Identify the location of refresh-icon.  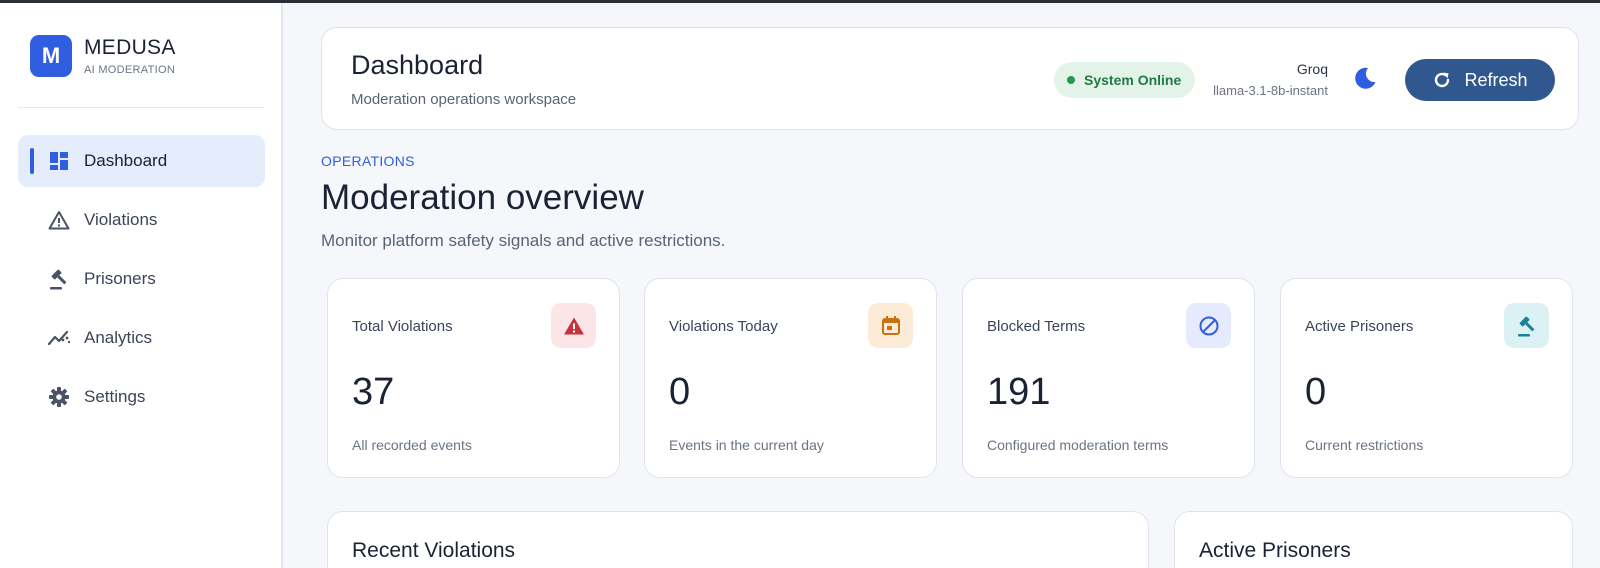
(1442, 80).